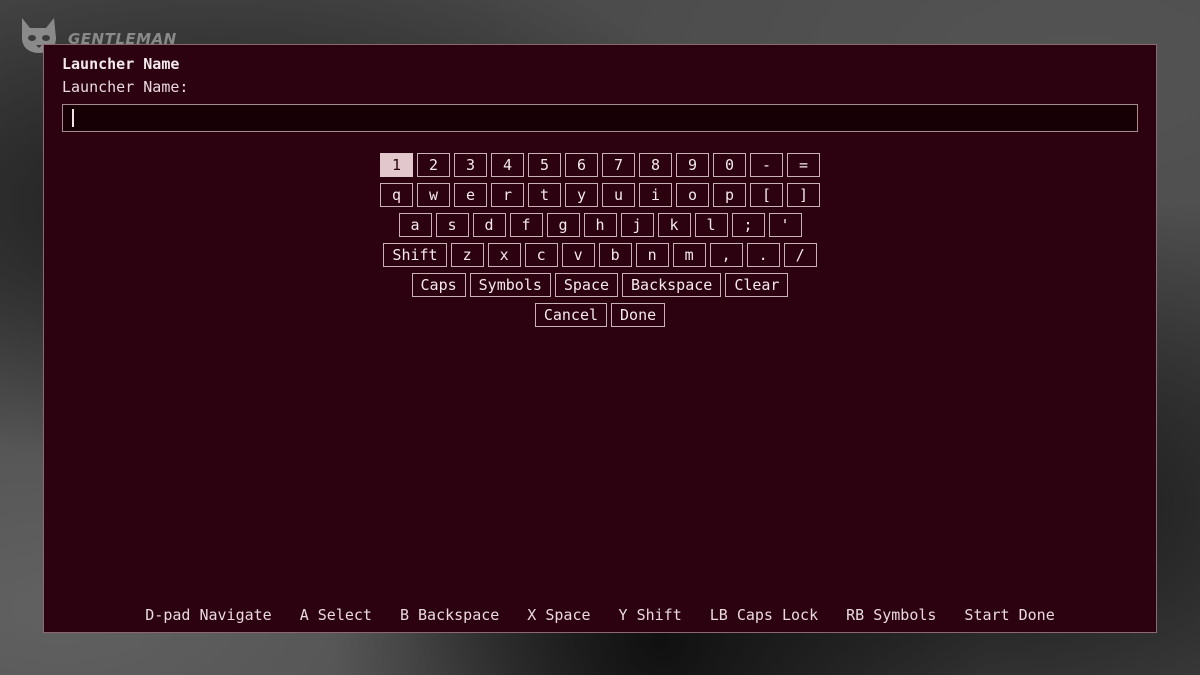 The image size is (1200, 675). I want to click on hint-start-done: Start Done, so click(1009, 615).